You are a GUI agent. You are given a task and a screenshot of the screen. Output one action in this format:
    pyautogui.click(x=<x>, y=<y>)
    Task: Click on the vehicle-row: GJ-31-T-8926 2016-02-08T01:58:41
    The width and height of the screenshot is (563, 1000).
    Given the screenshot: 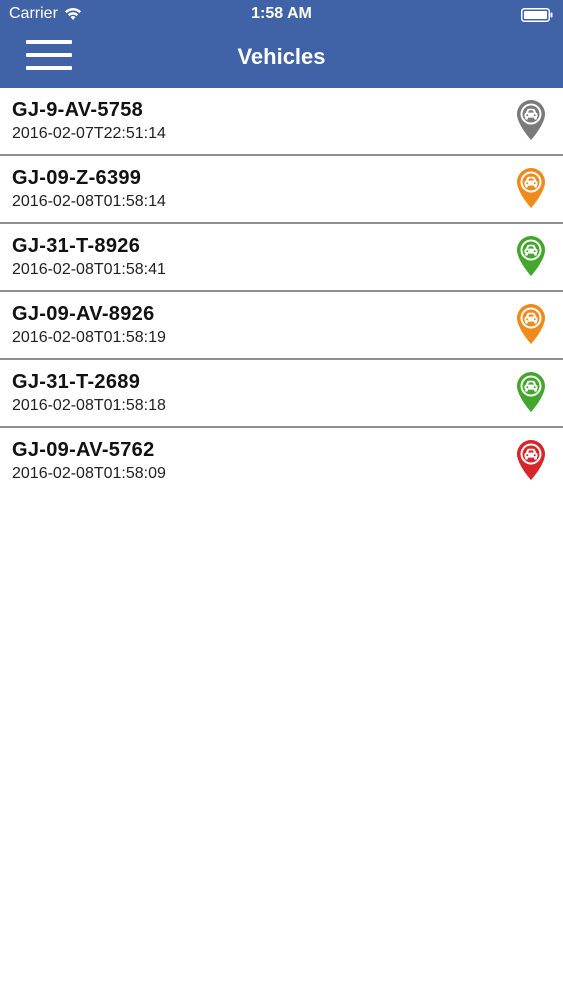 What is the action you would take?
    pyautogui.click(x=281, y=258)
    